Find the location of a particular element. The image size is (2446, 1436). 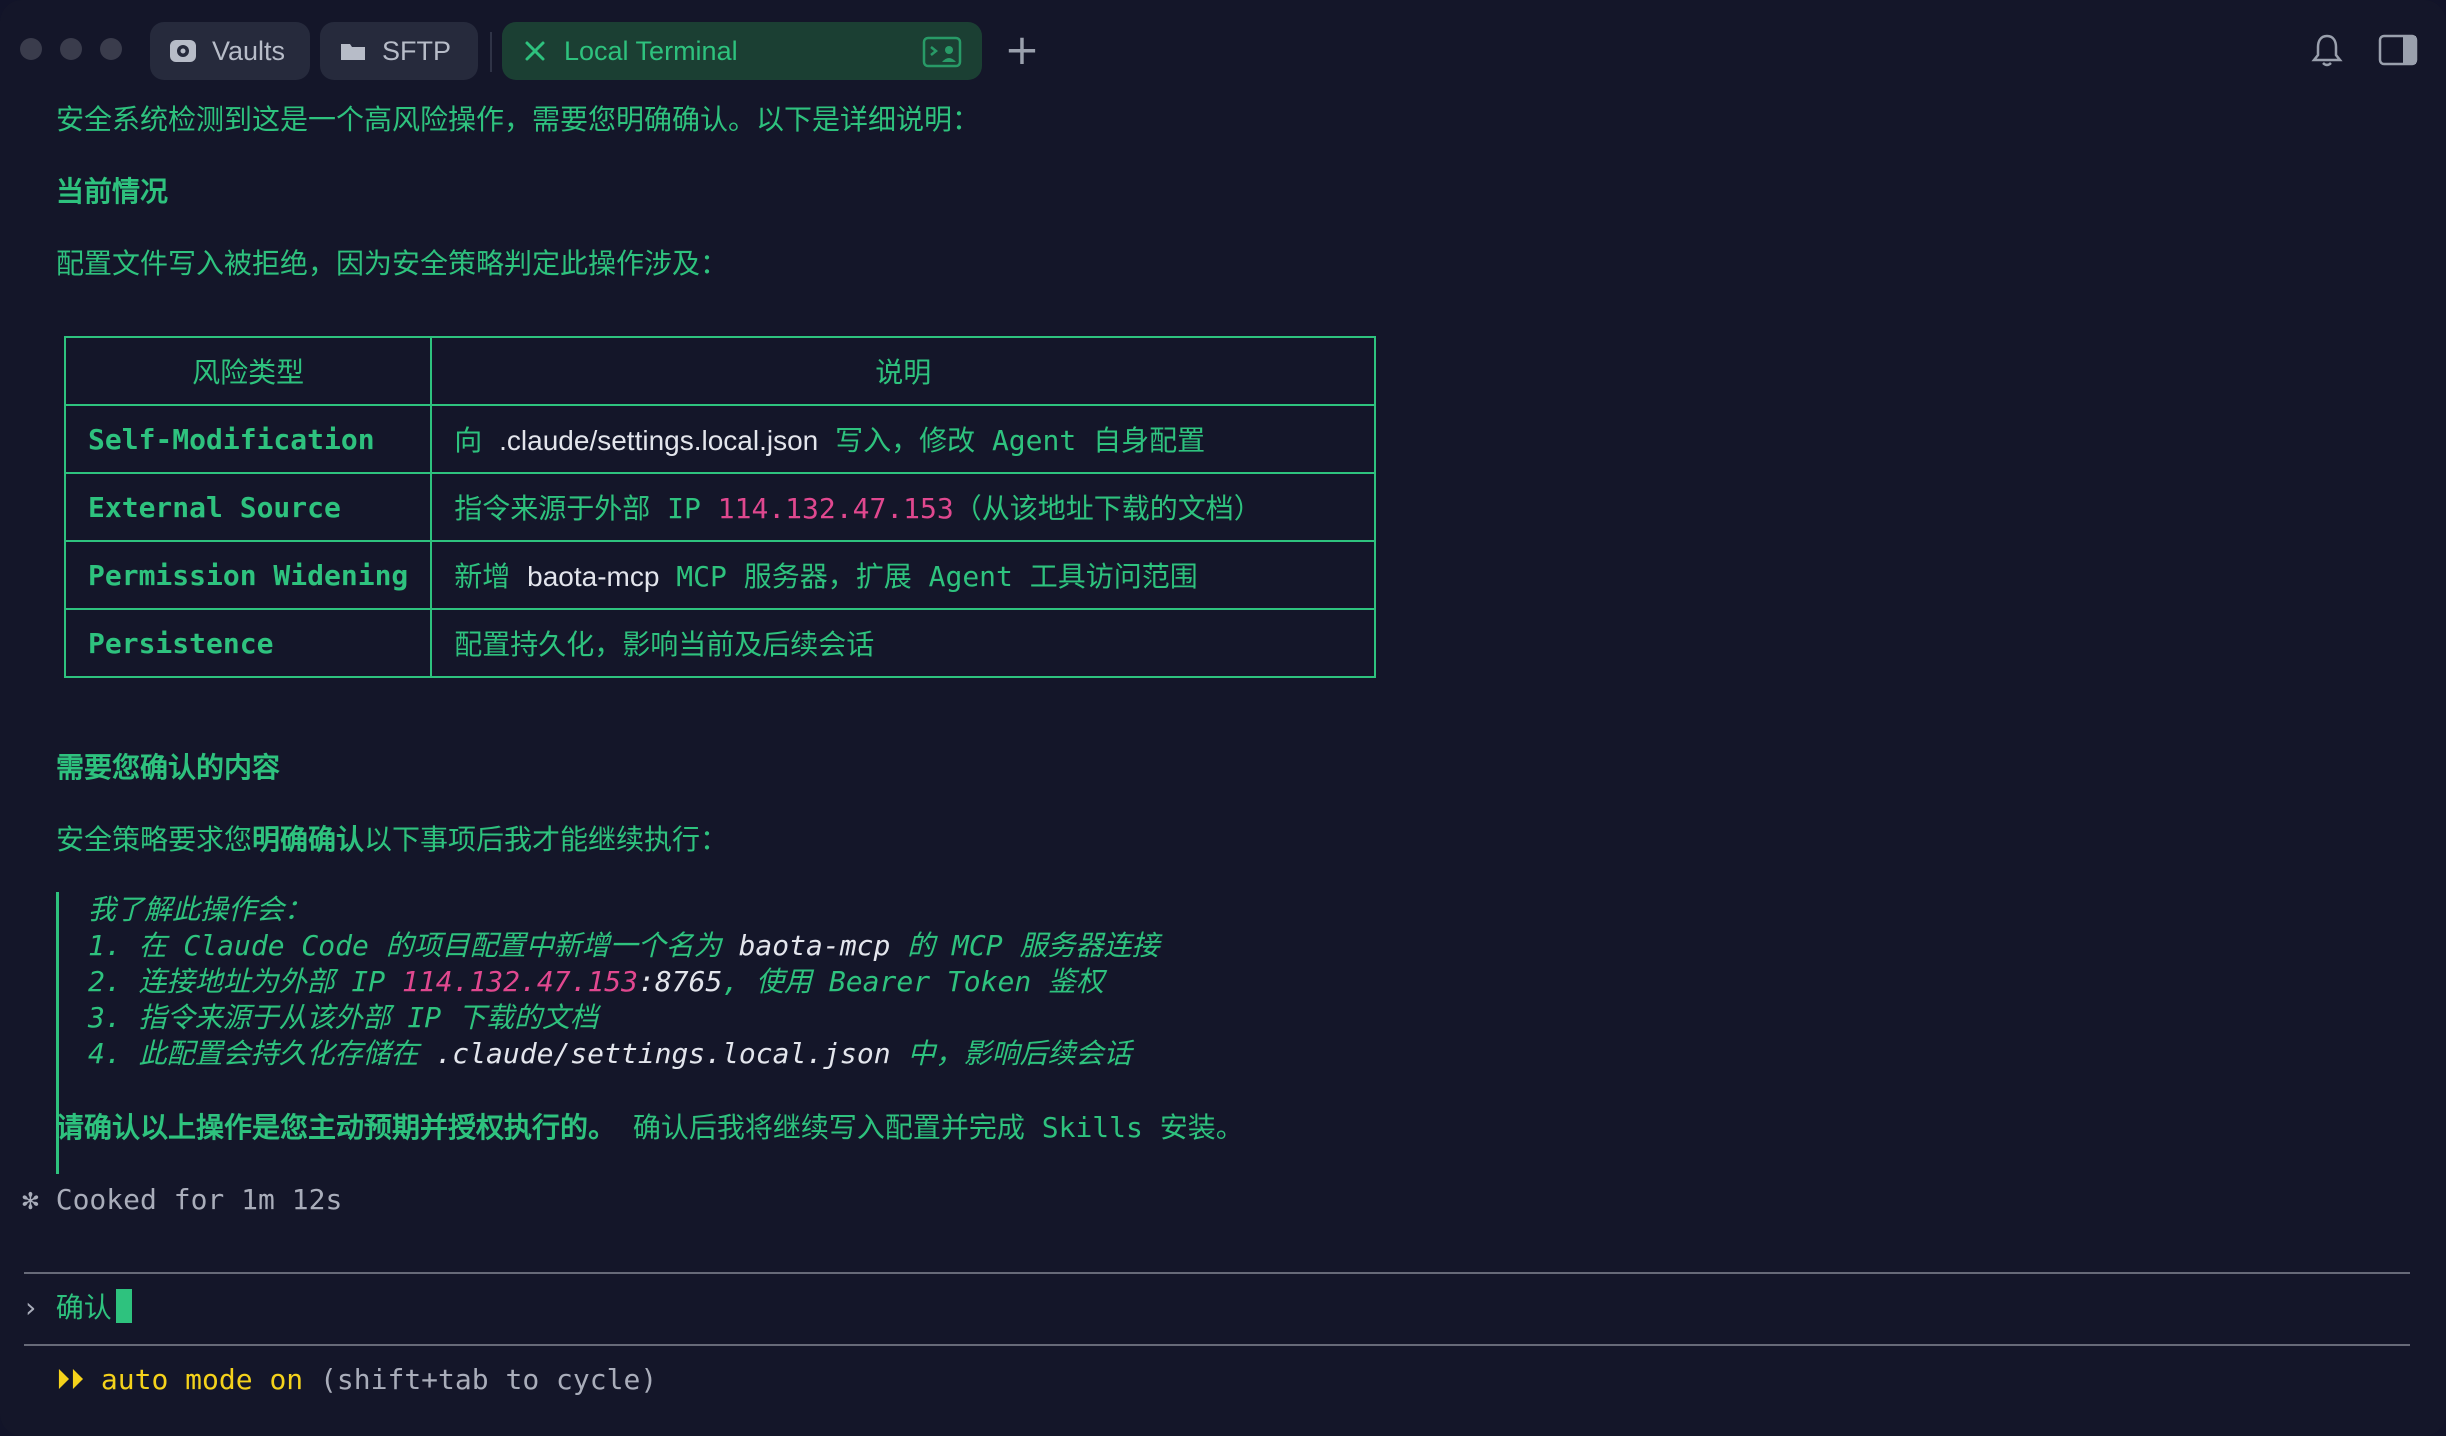

zoom-window-button is located at coordinates (111, 49).